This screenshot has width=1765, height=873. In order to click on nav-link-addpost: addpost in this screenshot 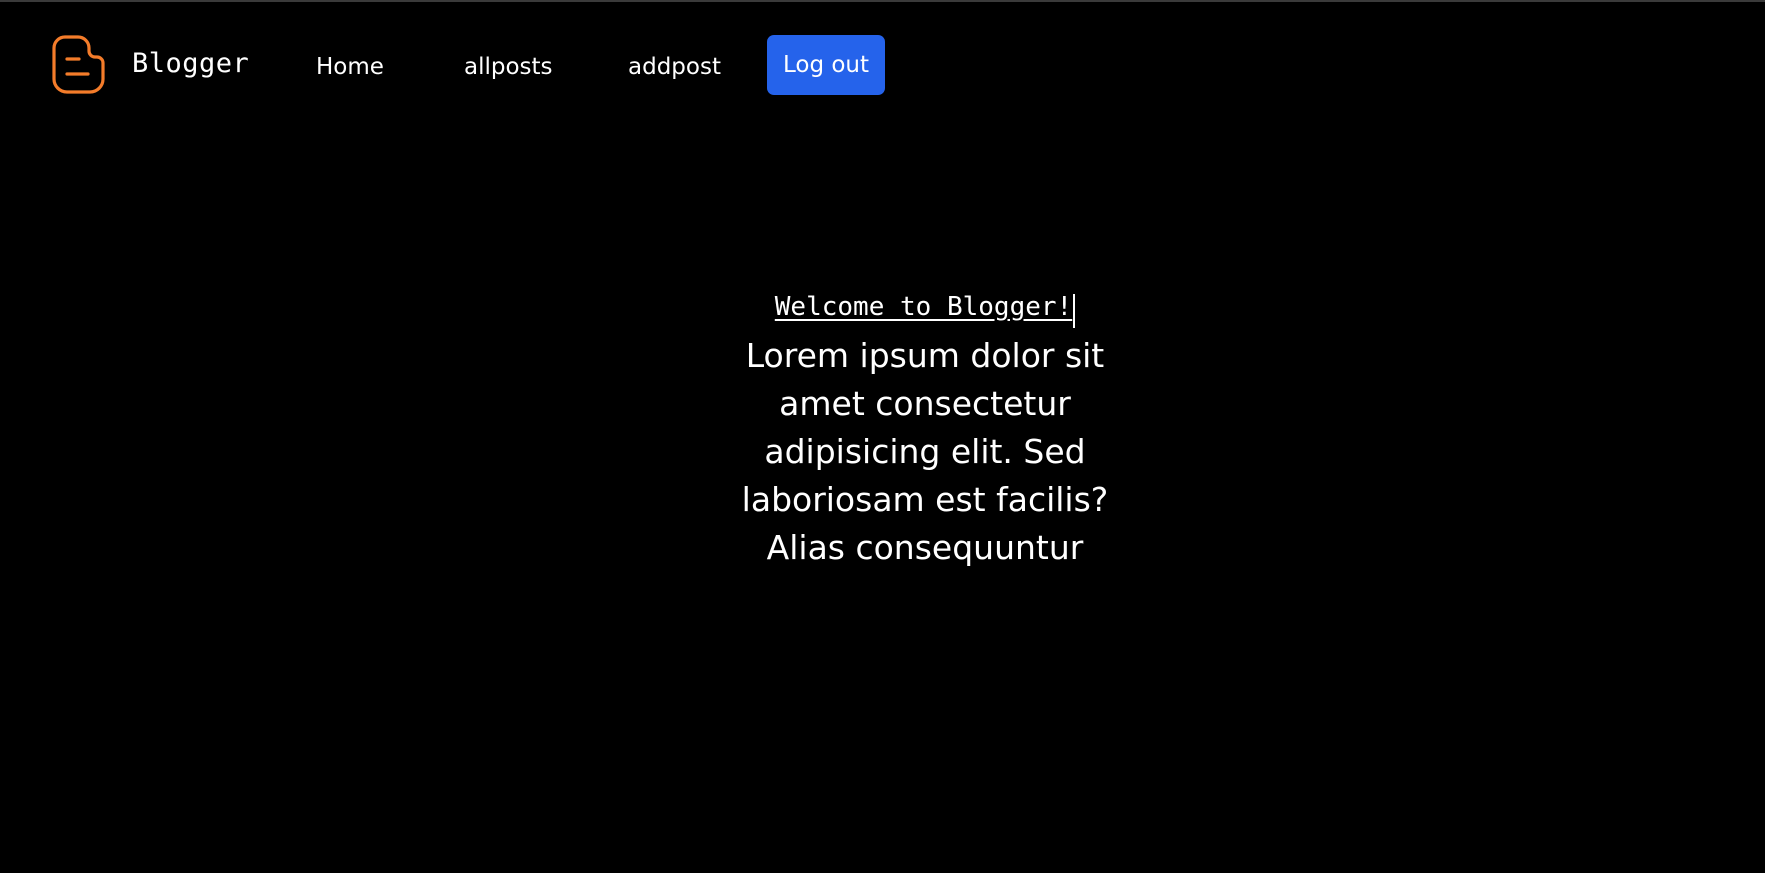, I will do `click(674, 67)`.